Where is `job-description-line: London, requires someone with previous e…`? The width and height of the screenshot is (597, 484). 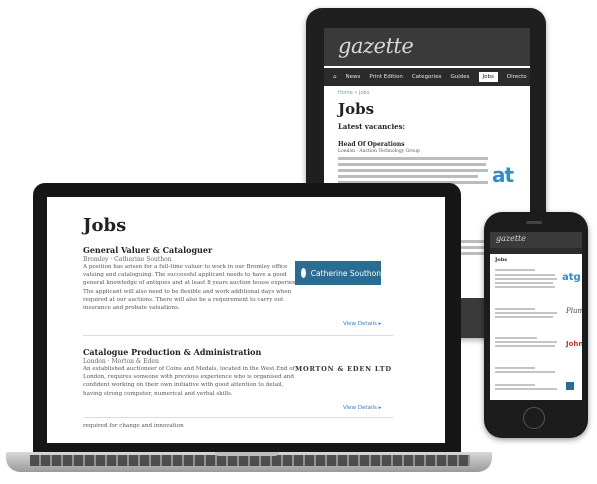 job-description-line: London, requires someone with previous e… is located at coordinates (188, 377).